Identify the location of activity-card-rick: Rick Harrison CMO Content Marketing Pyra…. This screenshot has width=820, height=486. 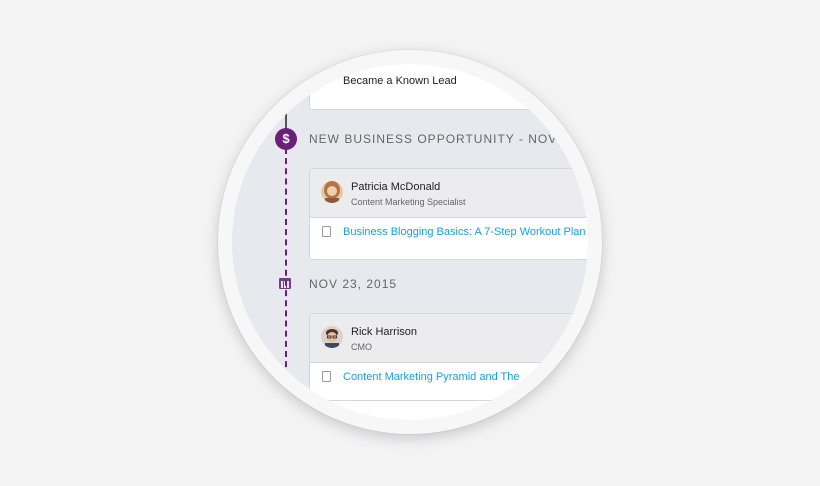
(448, 359).